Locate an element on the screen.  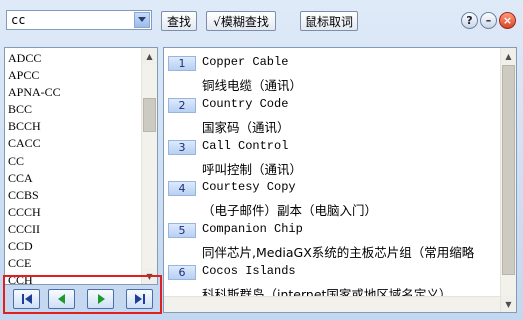
entry-meaning: 国家码（通讯） is located at coordinates (246, 127).